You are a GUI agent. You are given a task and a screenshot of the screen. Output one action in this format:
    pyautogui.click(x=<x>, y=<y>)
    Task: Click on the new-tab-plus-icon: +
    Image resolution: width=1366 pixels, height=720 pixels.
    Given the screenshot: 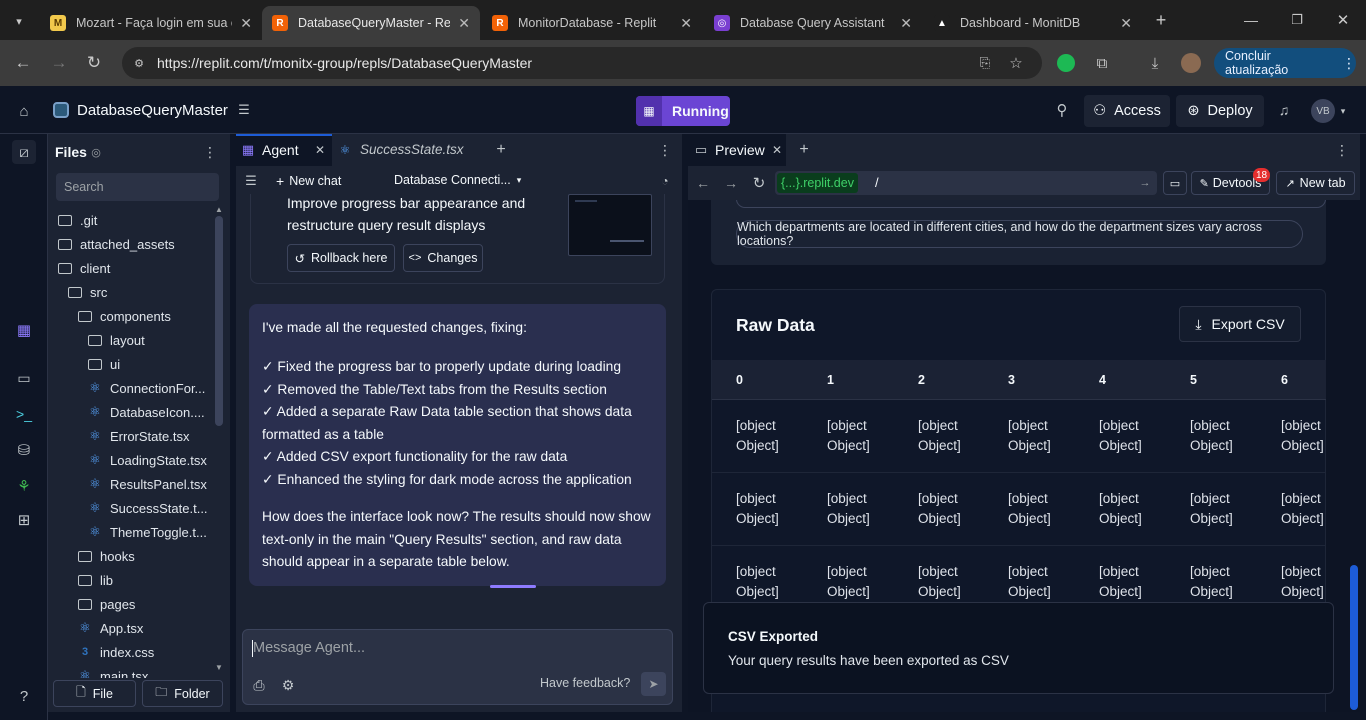 What is the action you would take?
    pyautogui.click(x=1161, y=20)
    